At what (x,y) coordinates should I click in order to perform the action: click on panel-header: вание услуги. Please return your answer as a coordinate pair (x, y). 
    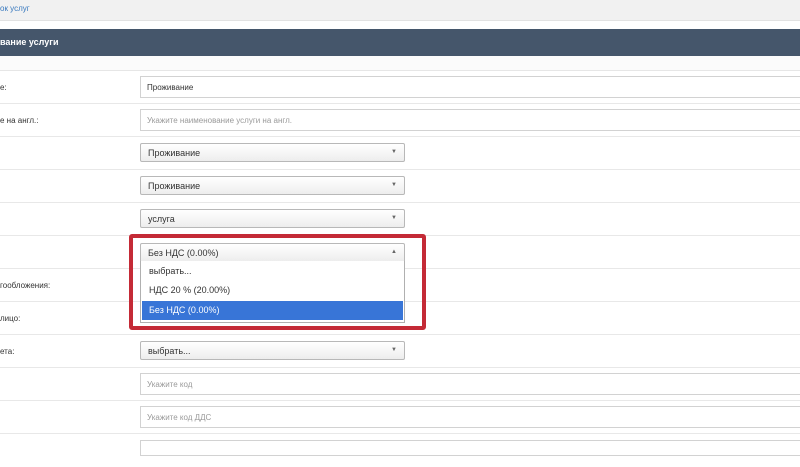
    Looking at the image, I should click on (400, 42).